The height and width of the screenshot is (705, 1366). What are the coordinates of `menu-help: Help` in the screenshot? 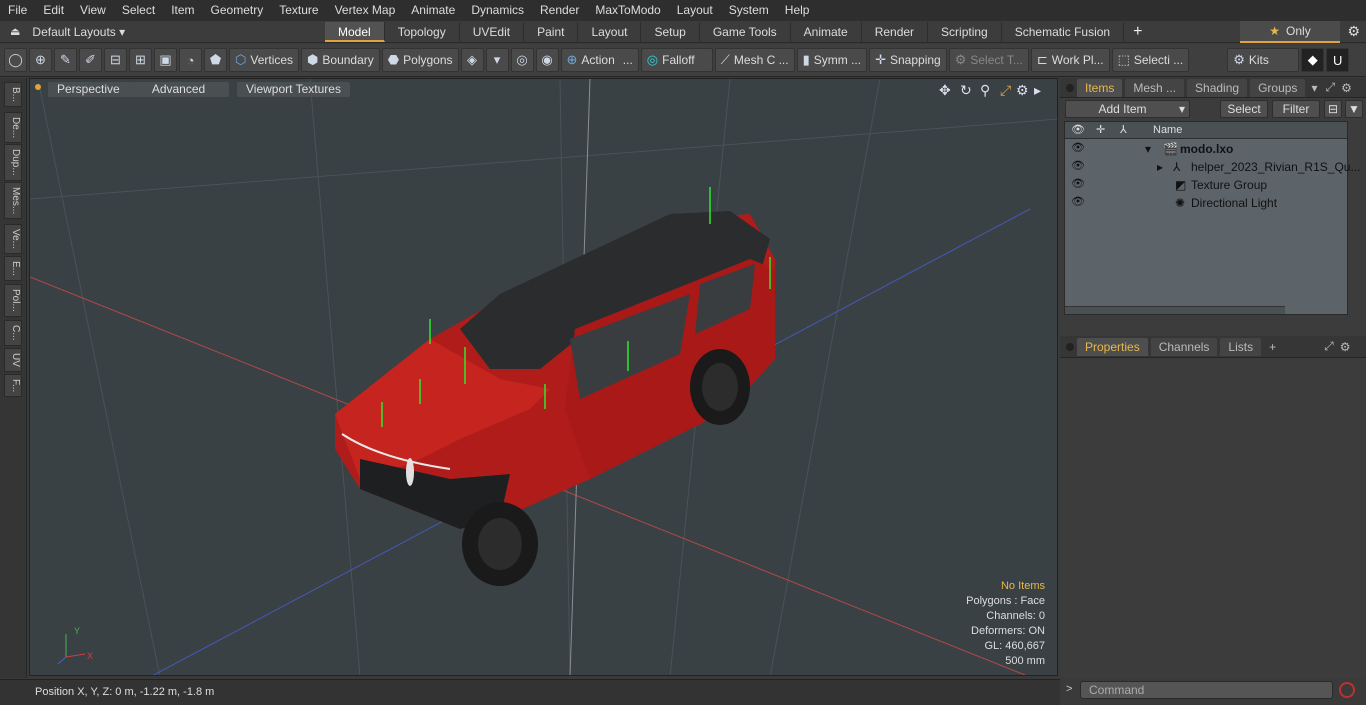 It's located at (797, 10).